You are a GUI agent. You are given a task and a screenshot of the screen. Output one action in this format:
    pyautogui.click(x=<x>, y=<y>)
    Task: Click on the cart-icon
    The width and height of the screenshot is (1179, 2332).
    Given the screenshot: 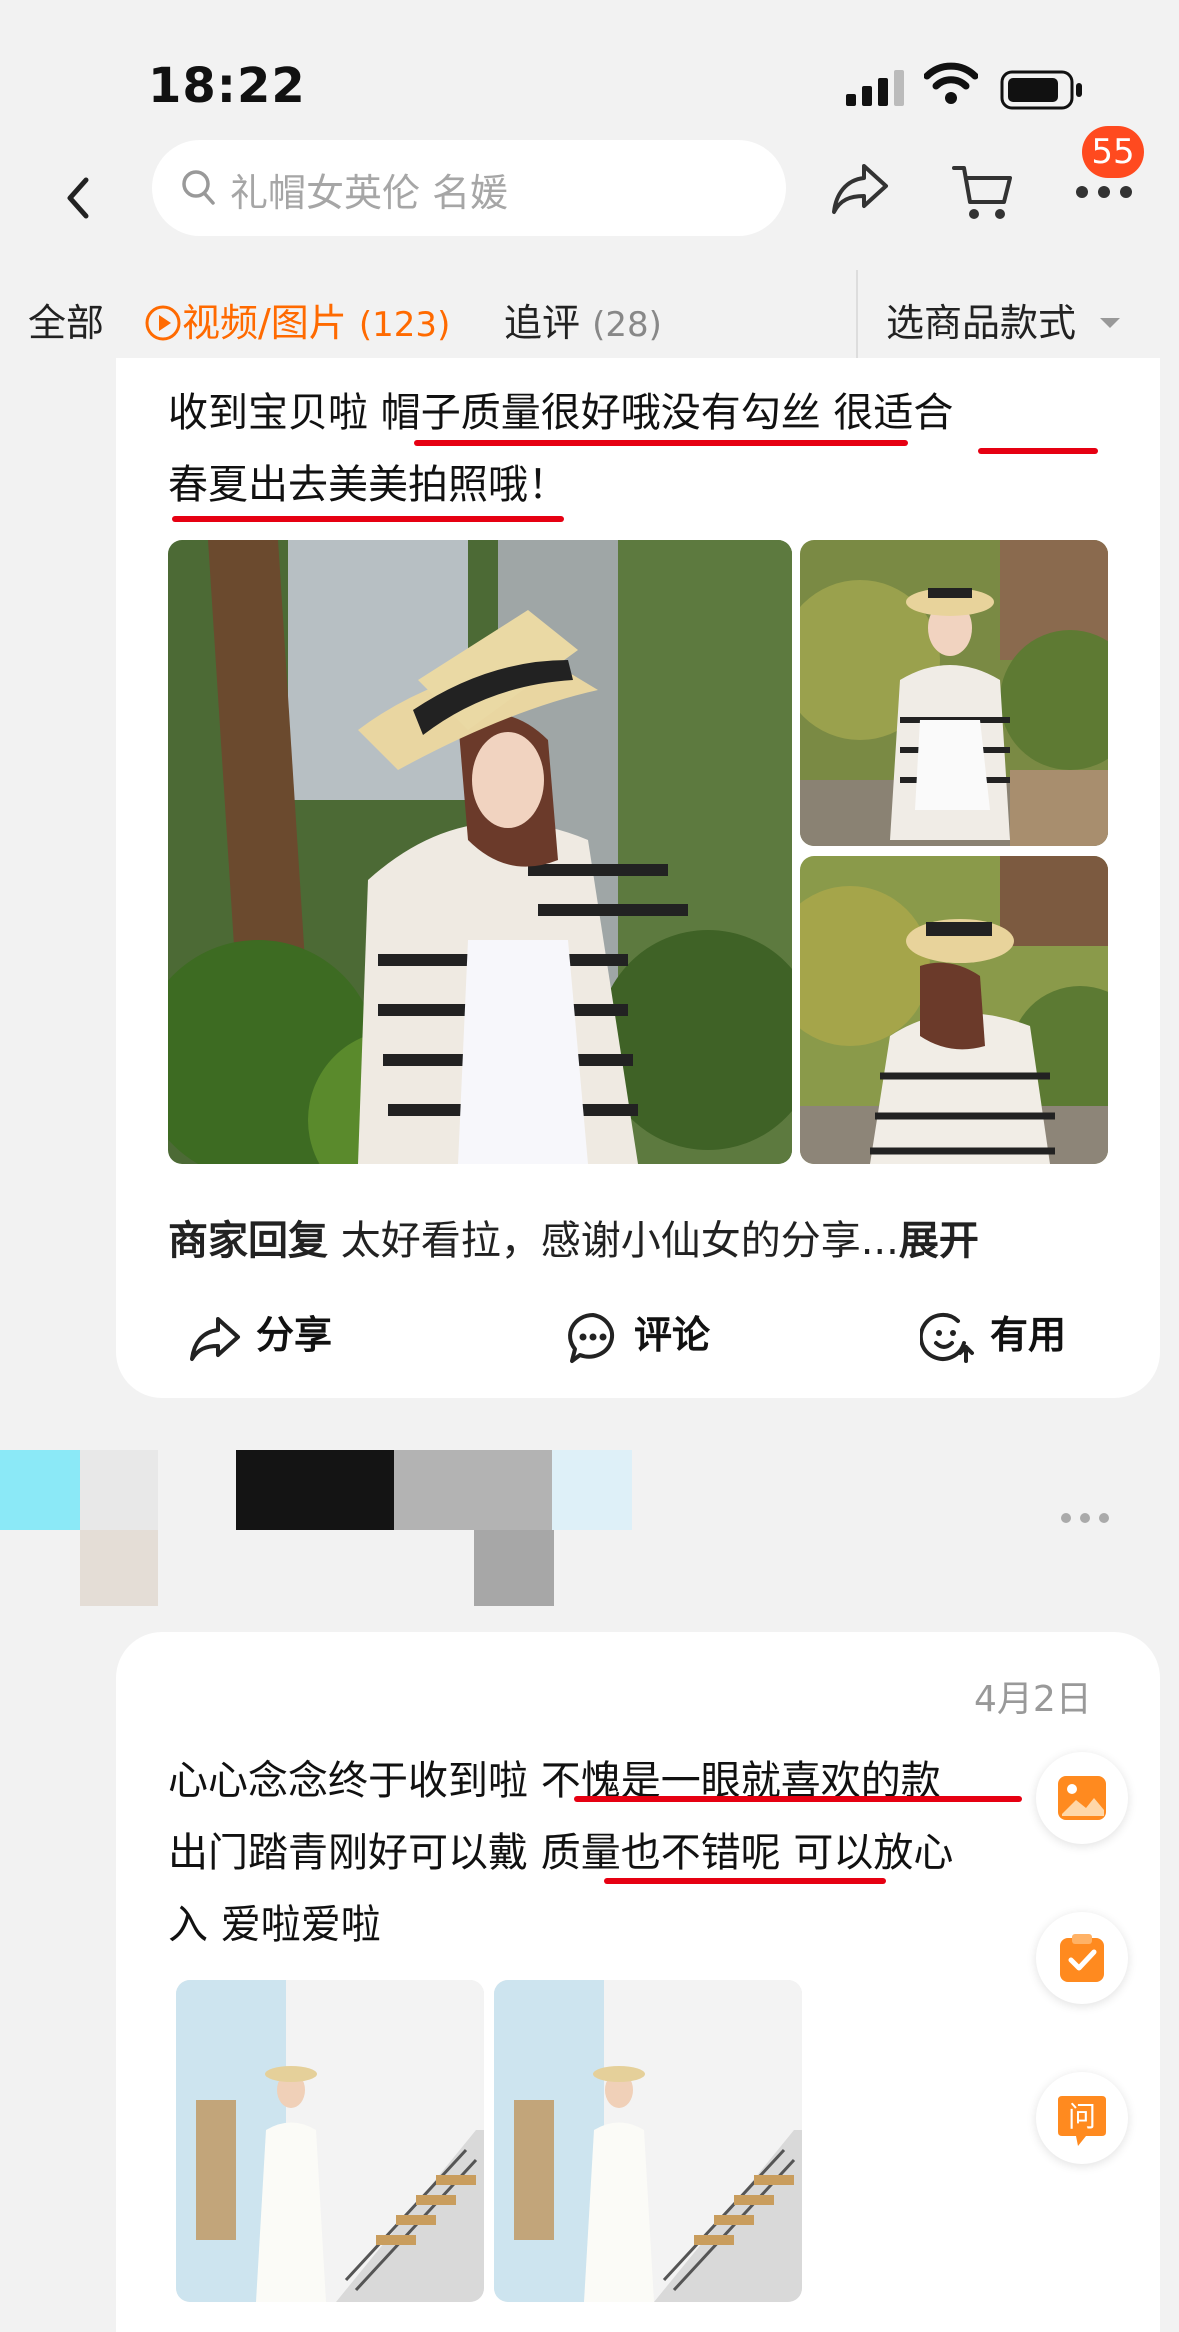 What is the action you would take?
    pyautogui.click(x=983, y=191)
    